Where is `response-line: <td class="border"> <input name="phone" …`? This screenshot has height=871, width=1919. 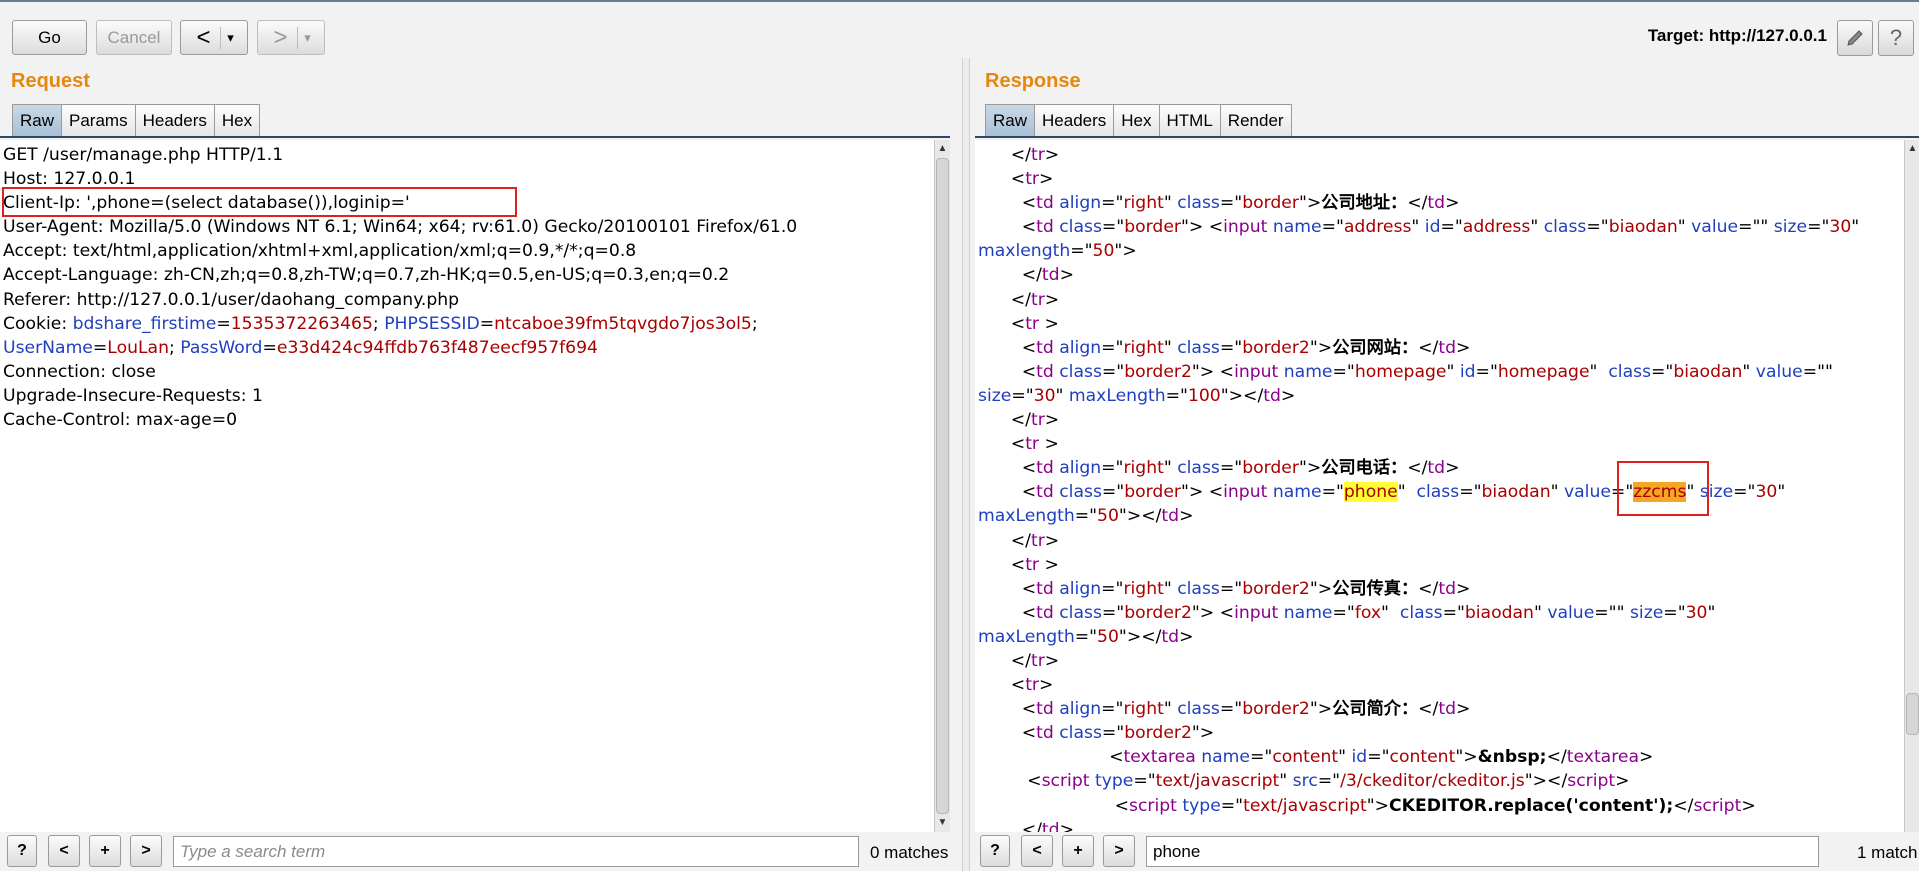
response-line: <td class="border"> <input name="phone" … is located at coordinates (1382, 492).